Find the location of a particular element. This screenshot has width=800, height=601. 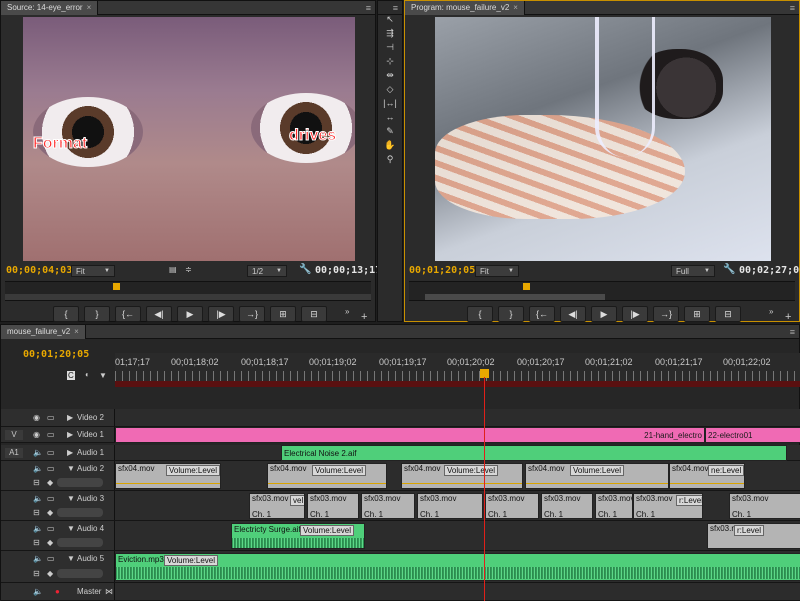

go-to-out-button: →} is located at coordinates (666, 314).